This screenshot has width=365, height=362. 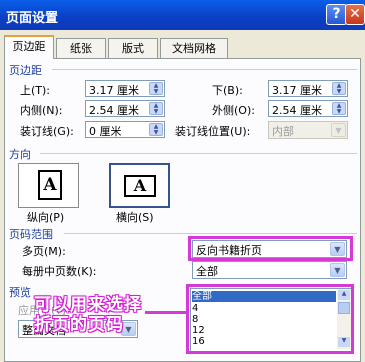 What do you see at coordinates (308, 108) in the screenshot?
I see `outside-margin-field: 2.54 厘米 ▲ ▼` at bounding box center [308, 108].